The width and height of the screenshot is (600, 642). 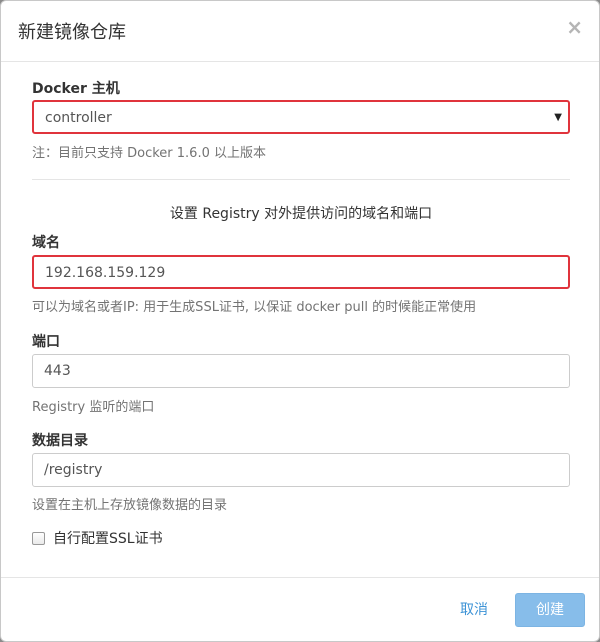 What do you see at coordinates (301, 272) in the screenshot?
I see `domain-input: 192.168.159.129` at bounding box center [301, 272].